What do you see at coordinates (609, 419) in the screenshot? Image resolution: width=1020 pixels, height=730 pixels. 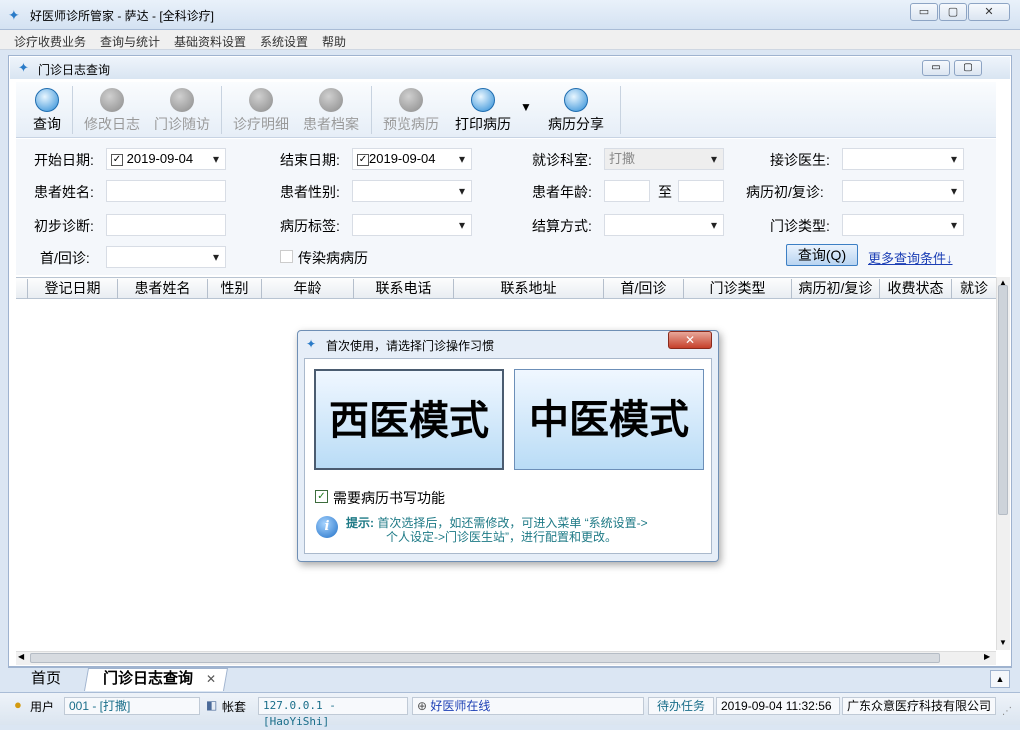 I see `tcm-mode-button: 中医模式` at bounding box center [609, 419].